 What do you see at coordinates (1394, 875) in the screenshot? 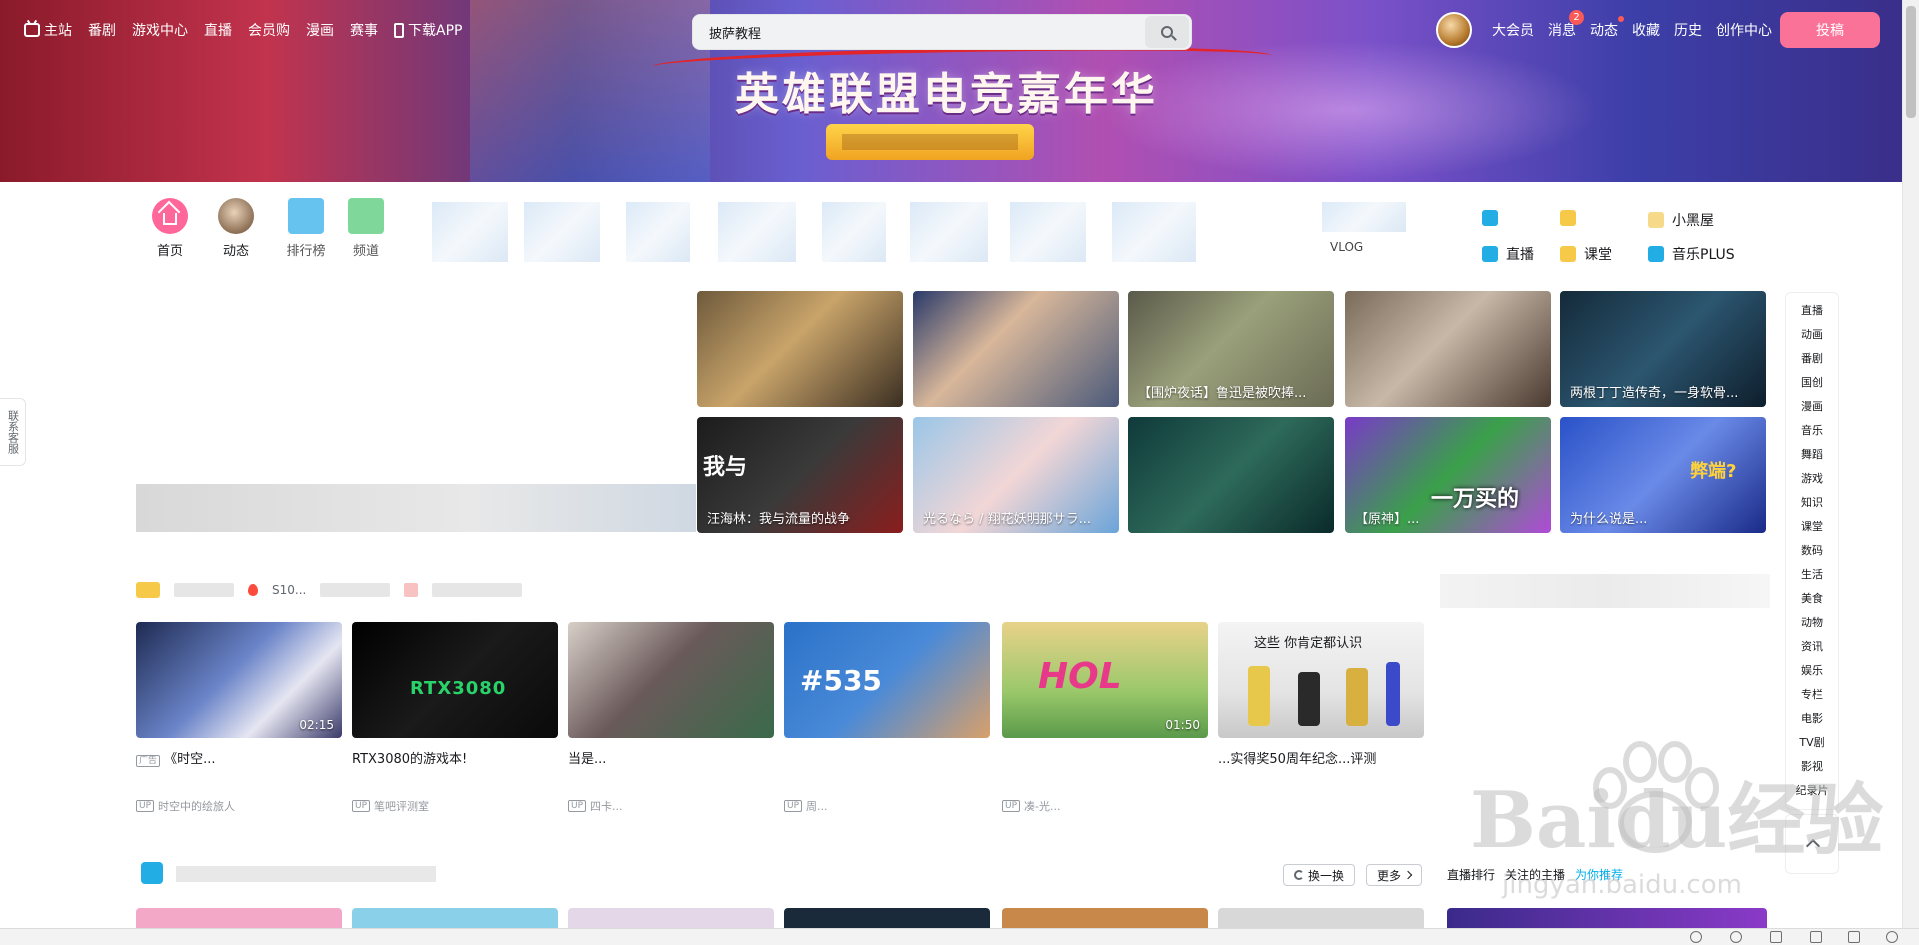
I see `more-button: 更多` at bounding box center [1394, 875].